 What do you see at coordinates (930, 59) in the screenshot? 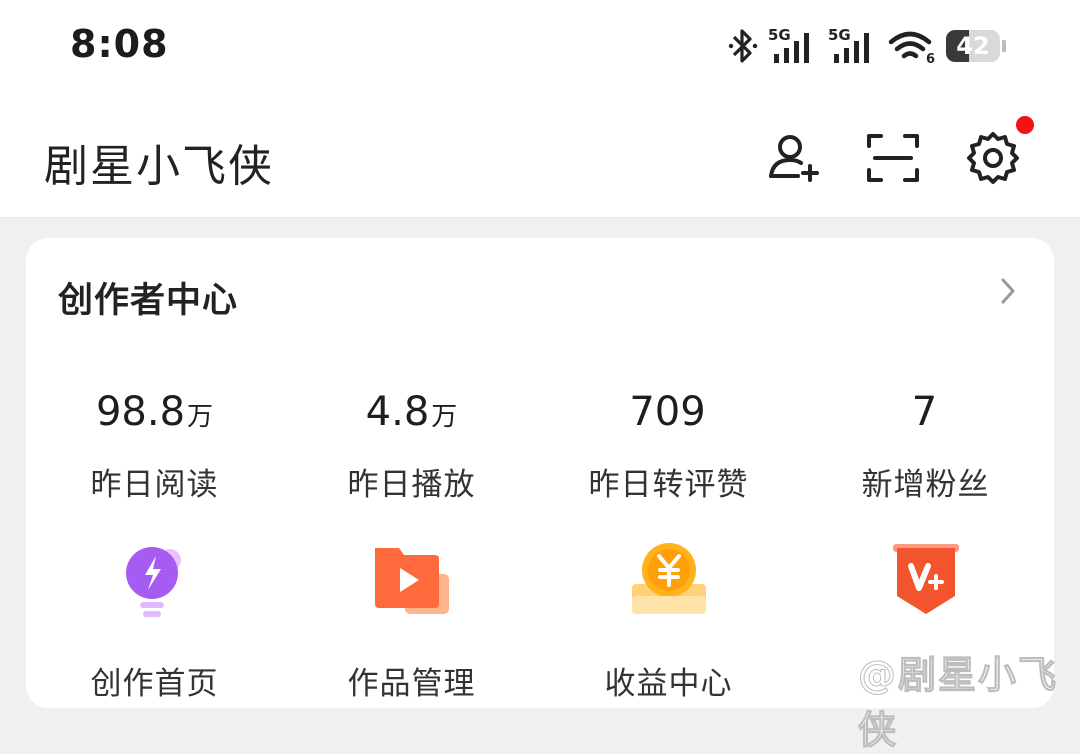
I see `wifi-badge: 6` at bounding box center [930, 59].